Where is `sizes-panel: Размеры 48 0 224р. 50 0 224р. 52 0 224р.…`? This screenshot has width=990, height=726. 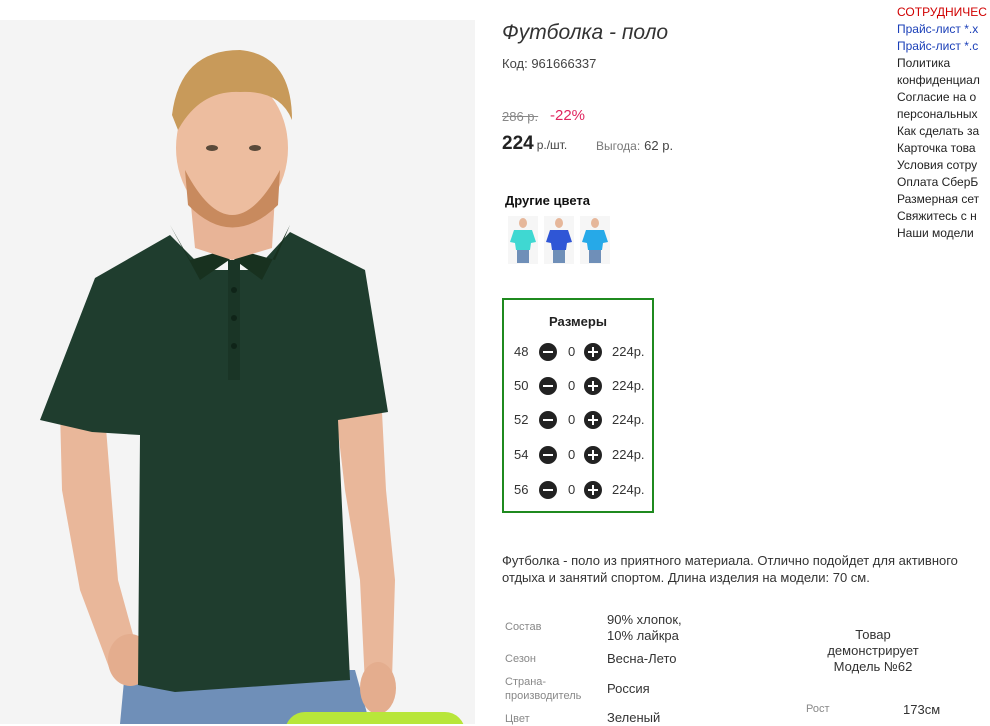 sizes-panel: Размеры 48 0 224р. 50 0 224р. 52 0 224р.… is located at coordinates (578, 405).